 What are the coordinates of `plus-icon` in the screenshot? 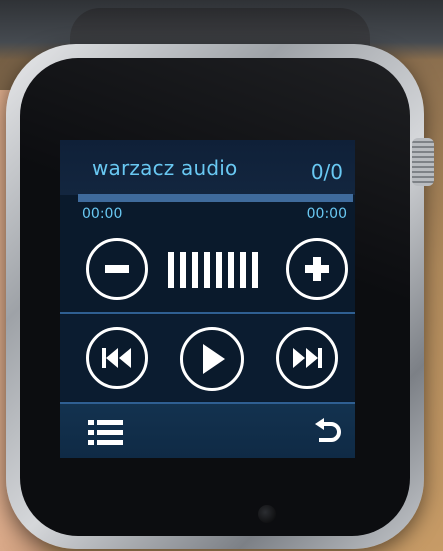 It's located at (317, 269).